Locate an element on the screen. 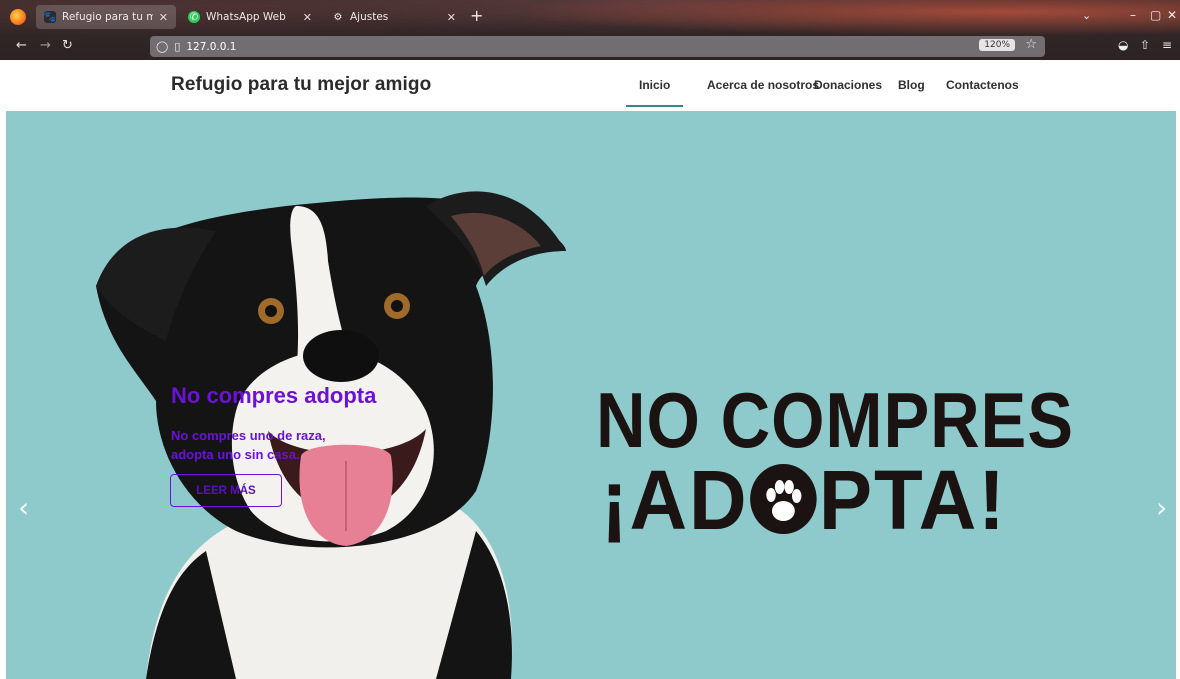 The image size is (1180, 679). url-bar: ◯ ▯ 127.0.0.1 120% ☆ is located at coordinates (597, 46).